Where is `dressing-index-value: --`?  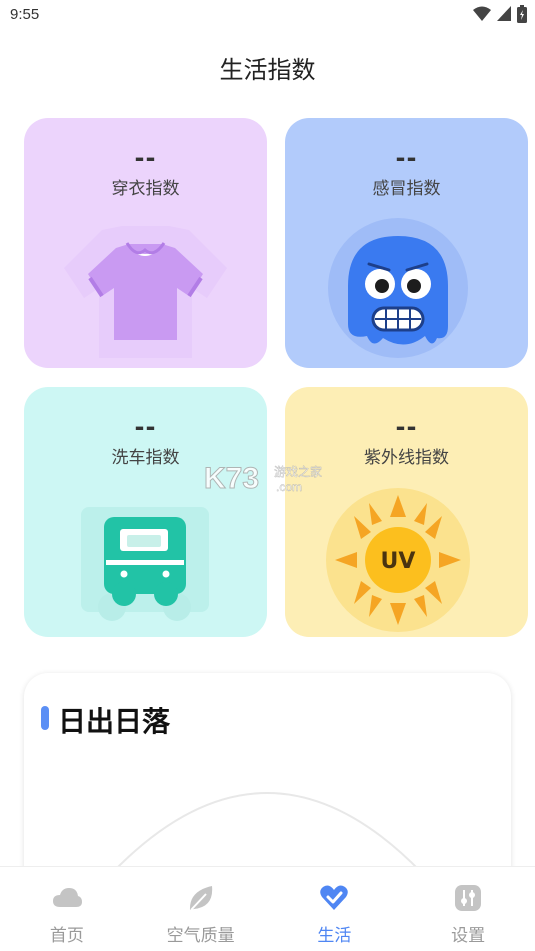 dressing-index-value: -- is located at coordinates (145, 158).